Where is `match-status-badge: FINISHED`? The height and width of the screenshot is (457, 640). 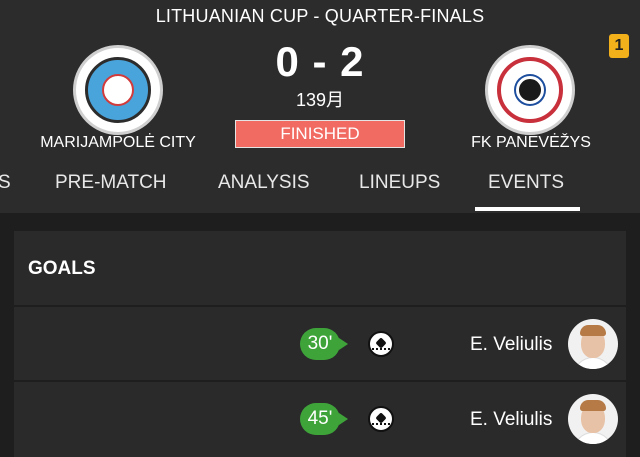 match-status-badge: FINISHED is located at coordinates (320, 134).